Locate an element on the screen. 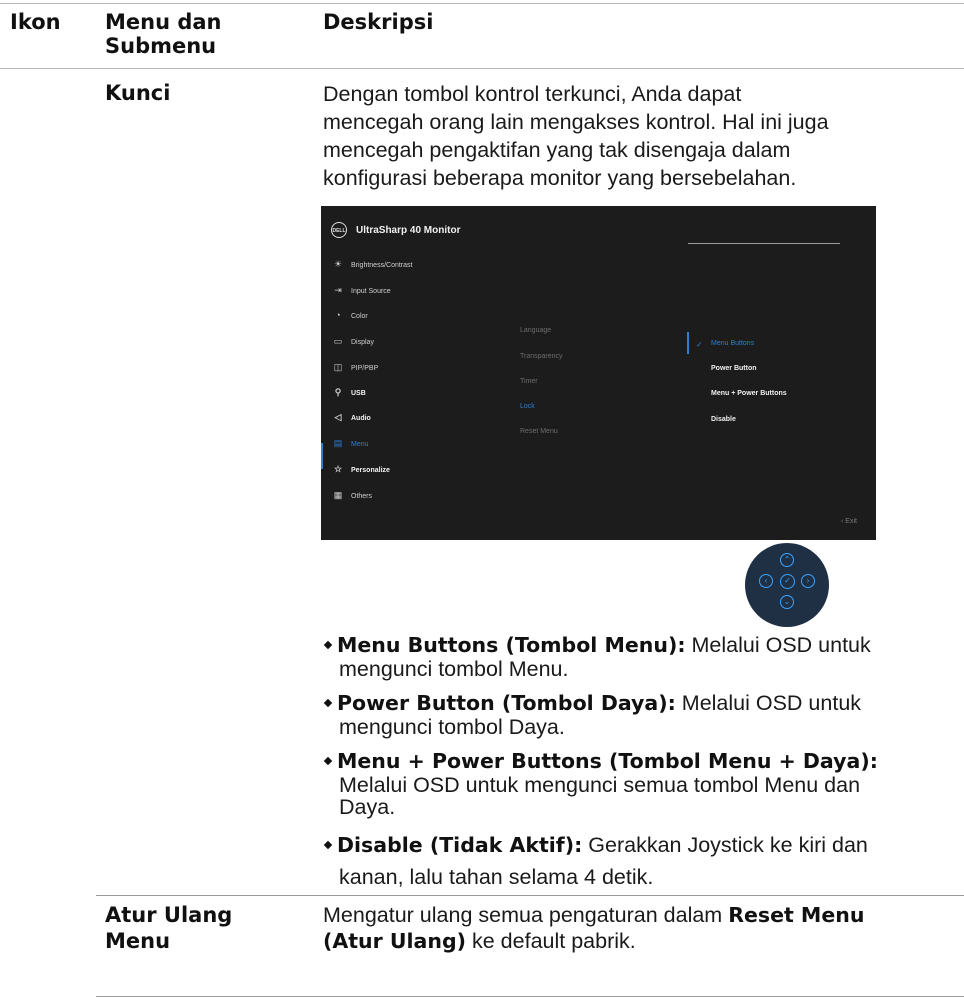 The width and height of the screenshot is (964, 997). osd-menu-label: Color is located at coordinates (359, 316).